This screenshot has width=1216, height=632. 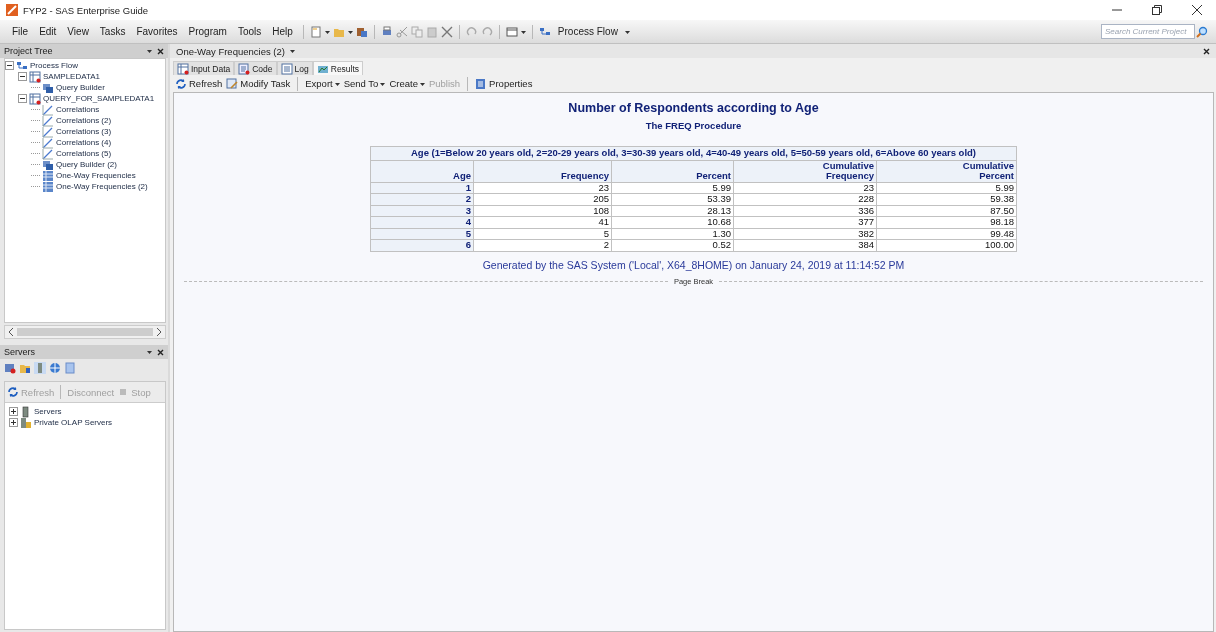 What do you see at coordinates (72, 76) in the screenshot?
I see `tree-item: SAMPLEDATA1` at bounding box center [72, 76].